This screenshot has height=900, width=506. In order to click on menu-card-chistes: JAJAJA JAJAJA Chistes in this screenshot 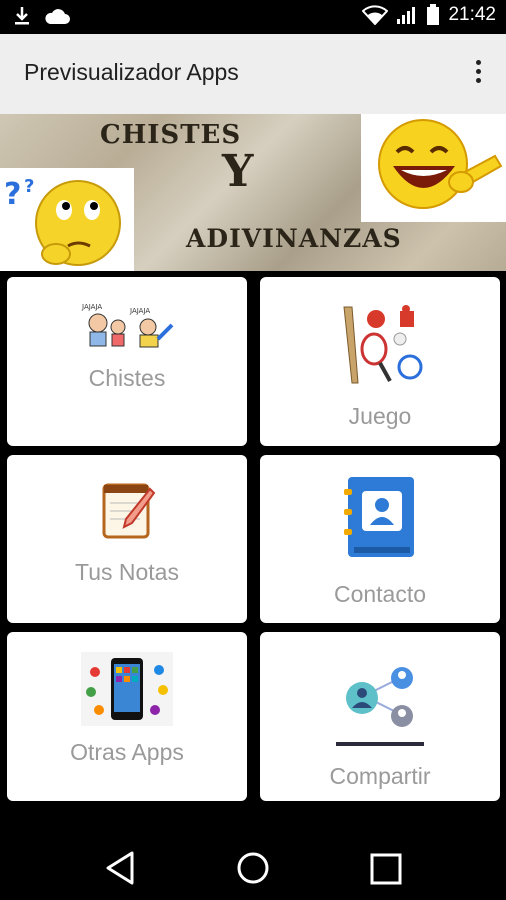, I will do `click(127, 361)`.